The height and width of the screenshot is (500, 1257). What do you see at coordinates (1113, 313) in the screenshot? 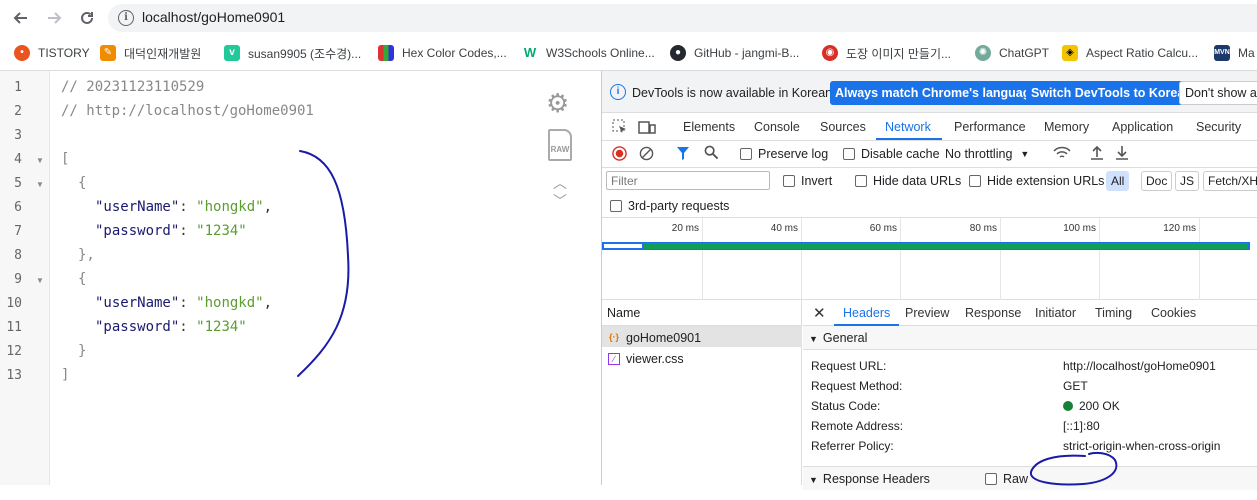
I see `tab-timing: Timing` at bounding box center [1113, 313].